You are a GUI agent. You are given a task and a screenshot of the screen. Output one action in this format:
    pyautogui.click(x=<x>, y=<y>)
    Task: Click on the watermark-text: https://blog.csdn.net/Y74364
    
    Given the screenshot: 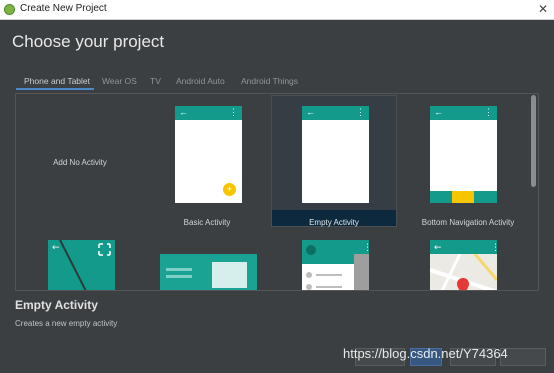 What is the action you would take?
    pyautogui.click(x=425, y=353)
    